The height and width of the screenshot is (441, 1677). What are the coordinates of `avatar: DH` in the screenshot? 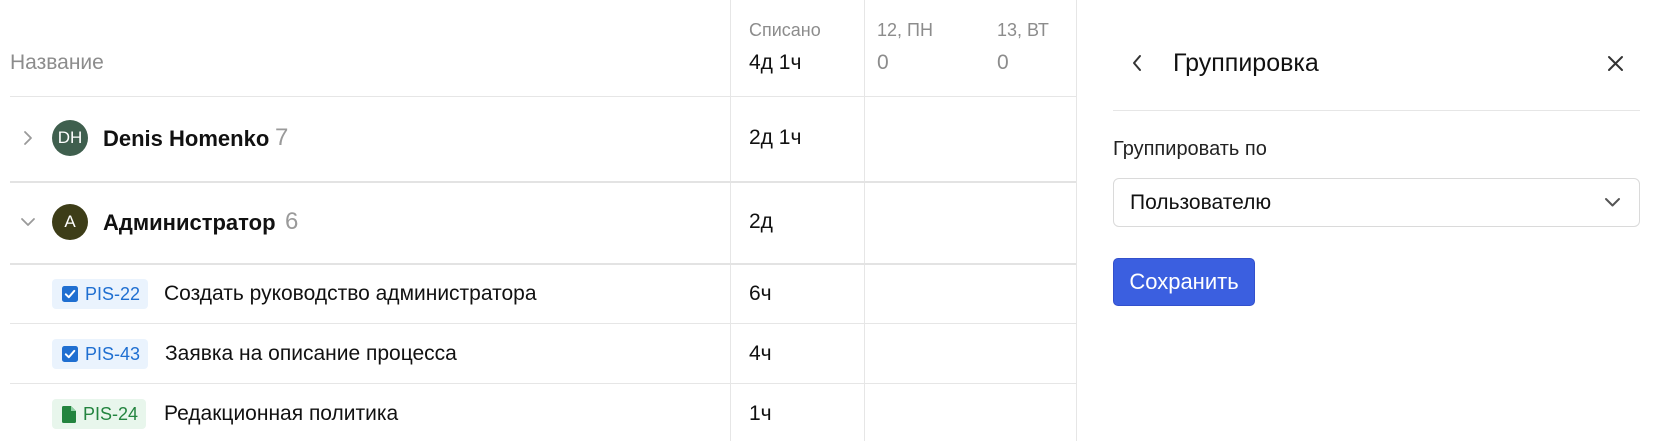 It's located at (70, 138).